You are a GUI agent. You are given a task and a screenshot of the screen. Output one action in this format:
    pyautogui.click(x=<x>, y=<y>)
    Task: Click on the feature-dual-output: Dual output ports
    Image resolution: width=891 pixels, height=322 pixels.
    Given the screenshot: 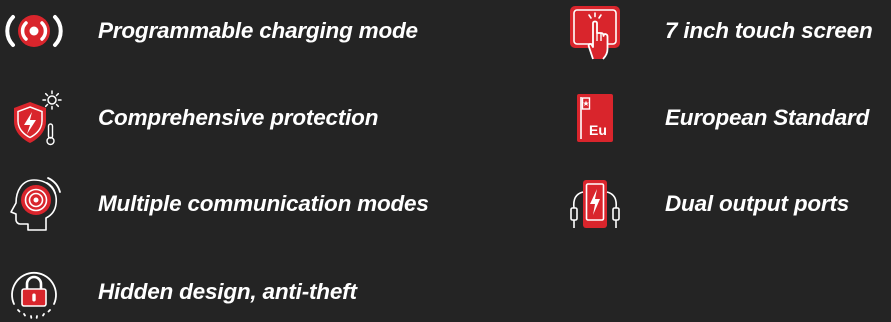 What is the action you would take?
    pyautogui.click(x=707, y=204)
    